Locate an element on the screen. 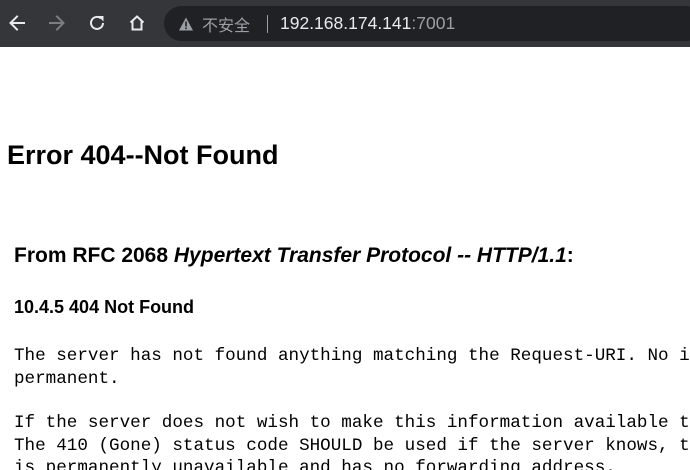 The height and width of the screenshot is (470, 690). rfc-prefix: From RFC 2068 is located at coordinates (94, 255).